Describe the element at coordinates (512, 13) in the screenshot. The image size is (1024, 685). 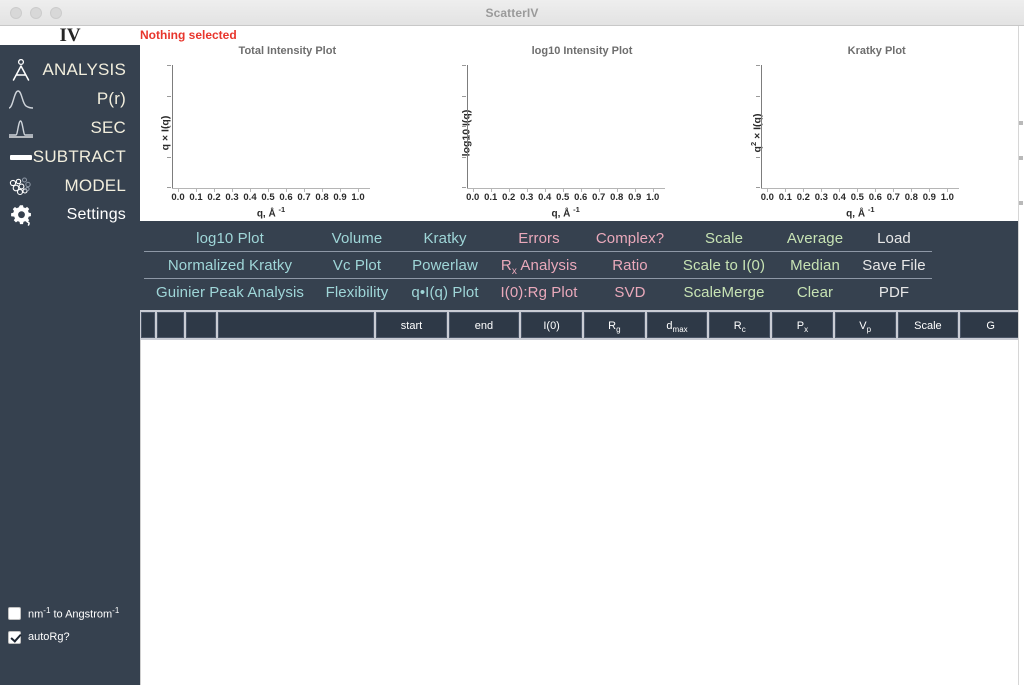
I see `title-bar: ScatterIV` at that location.